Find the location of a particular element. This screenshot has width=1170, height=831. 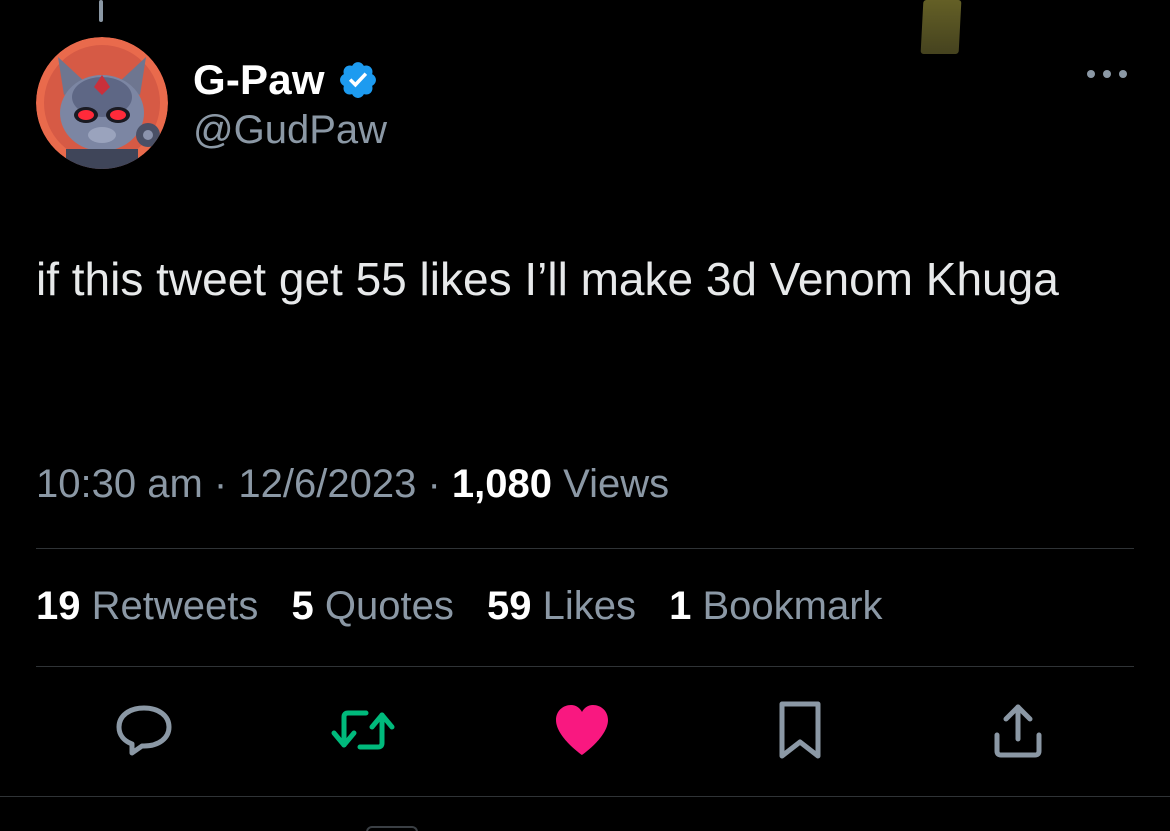

stat-bookmarks: 1 Bookmark is located at coordinates (775, 606).